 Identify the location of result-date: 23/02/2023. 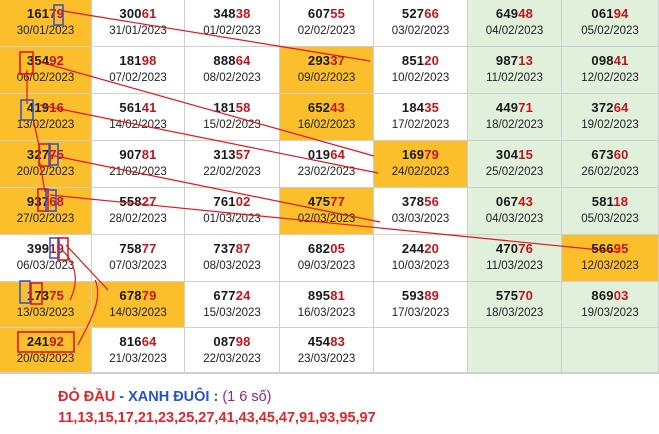
(326, 172).